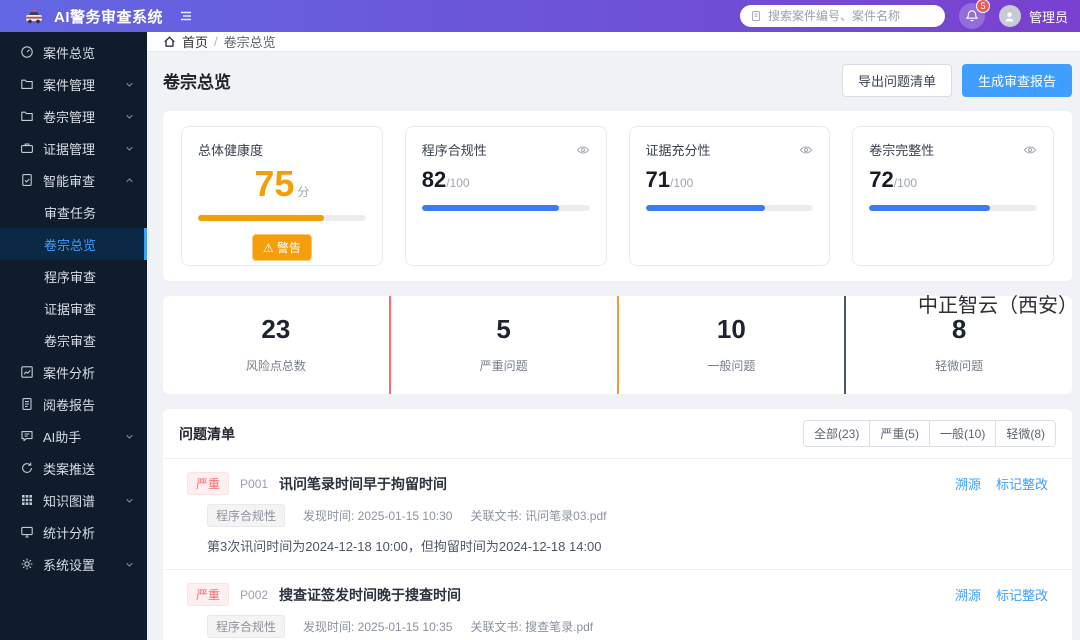  I want to click on sidebar-item-case-overview: 案件总览, so click(73, 52).